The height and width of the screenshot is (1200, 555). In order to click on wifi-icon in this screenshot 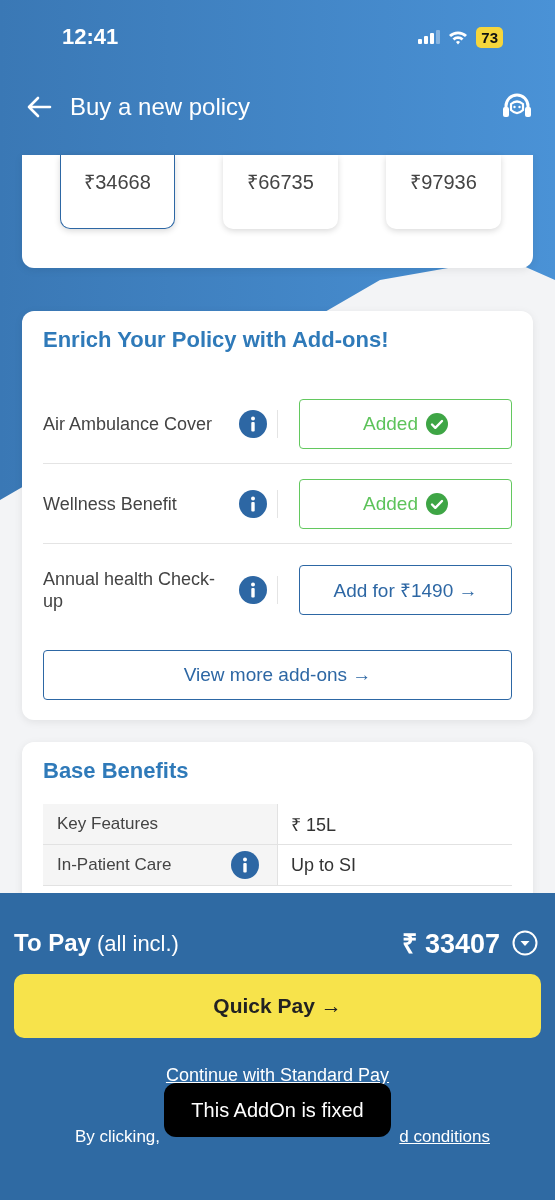, I will do `click(458, 37)`.